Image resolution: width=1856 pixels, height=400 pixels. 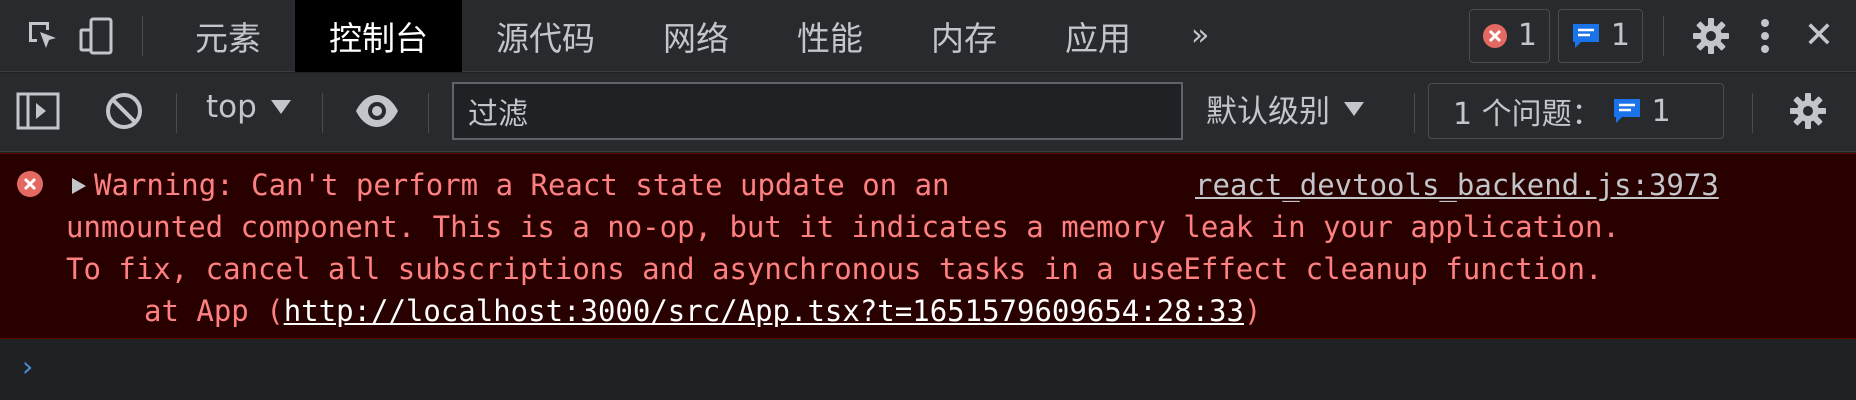 What do you see at coordinates (830, 36) in the screenshot?
I see `tab-performance: 性能` at bounding box center [830, 36].